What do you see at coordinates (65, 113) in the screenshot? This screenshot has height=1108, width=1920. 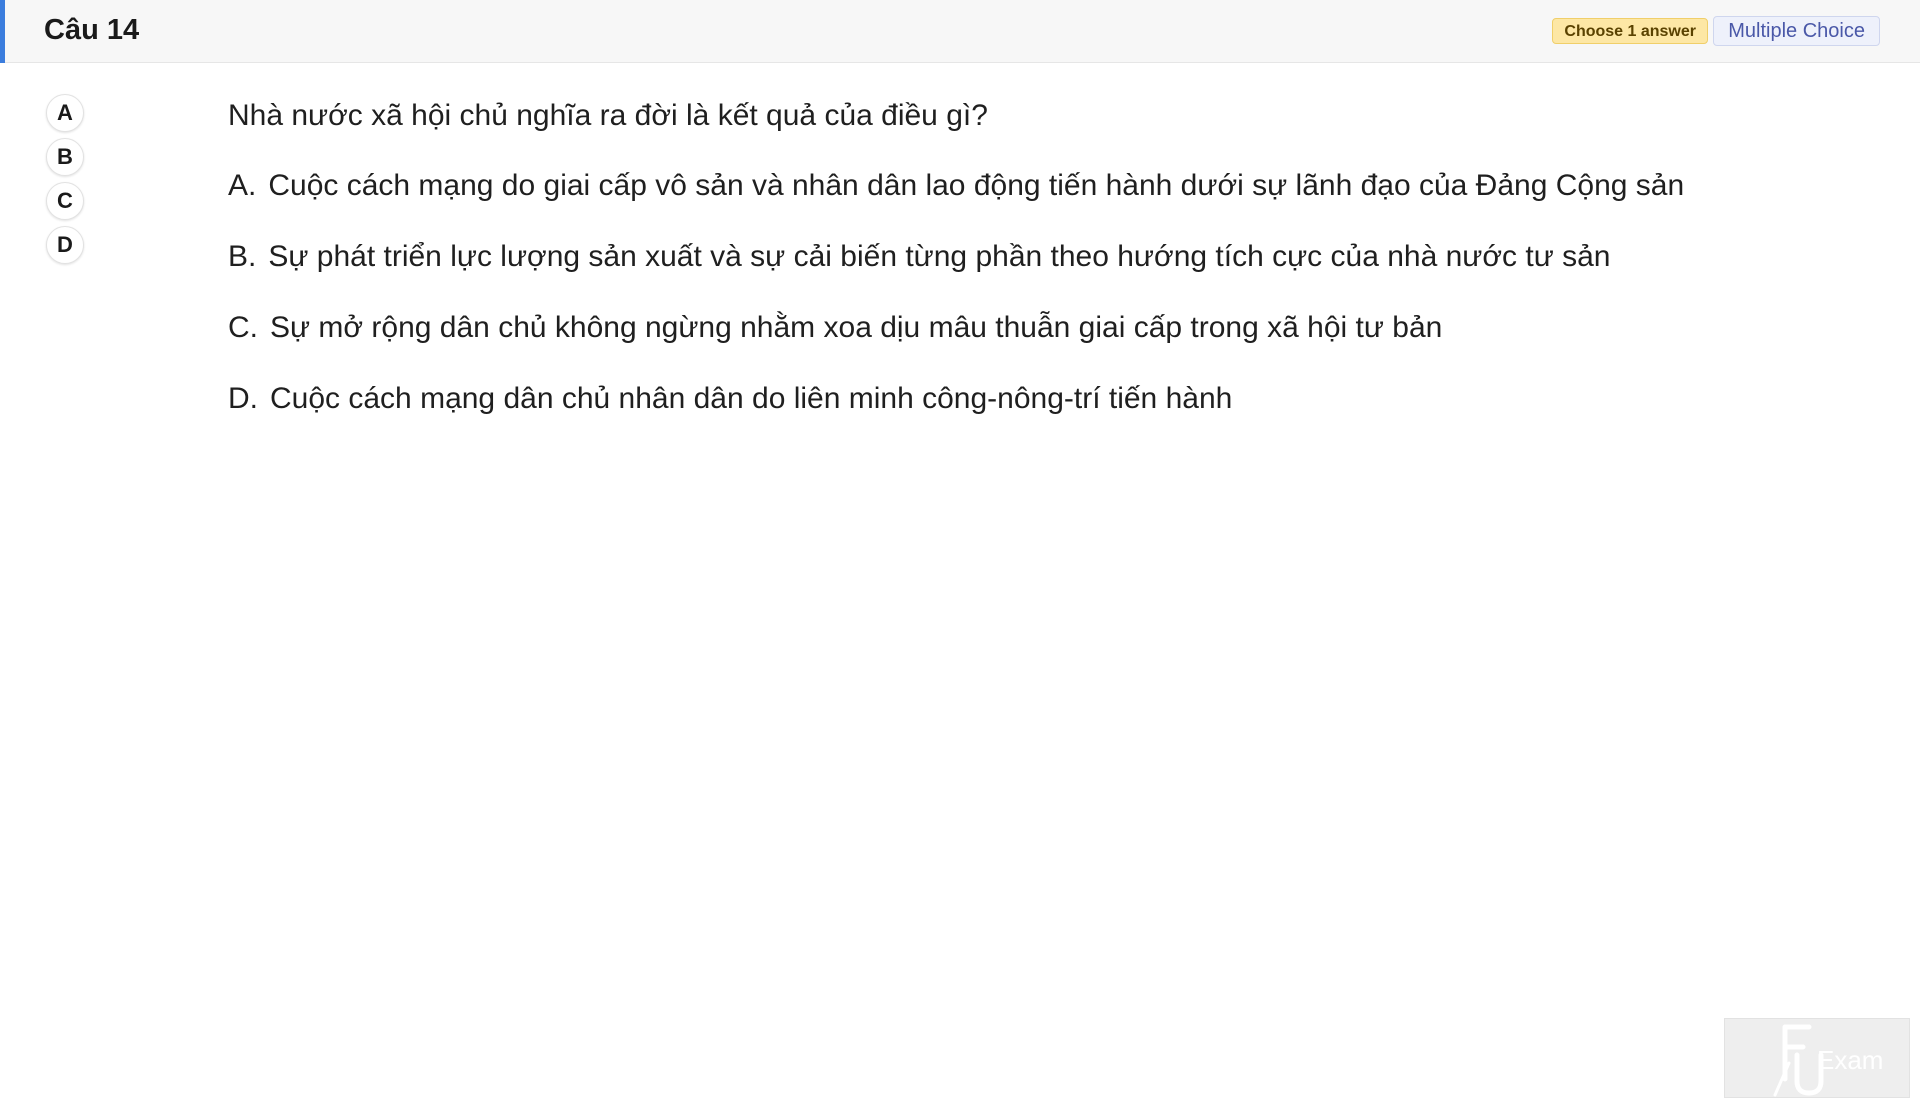 I see `answer-button-a: A` at bounding box center [65, 113].